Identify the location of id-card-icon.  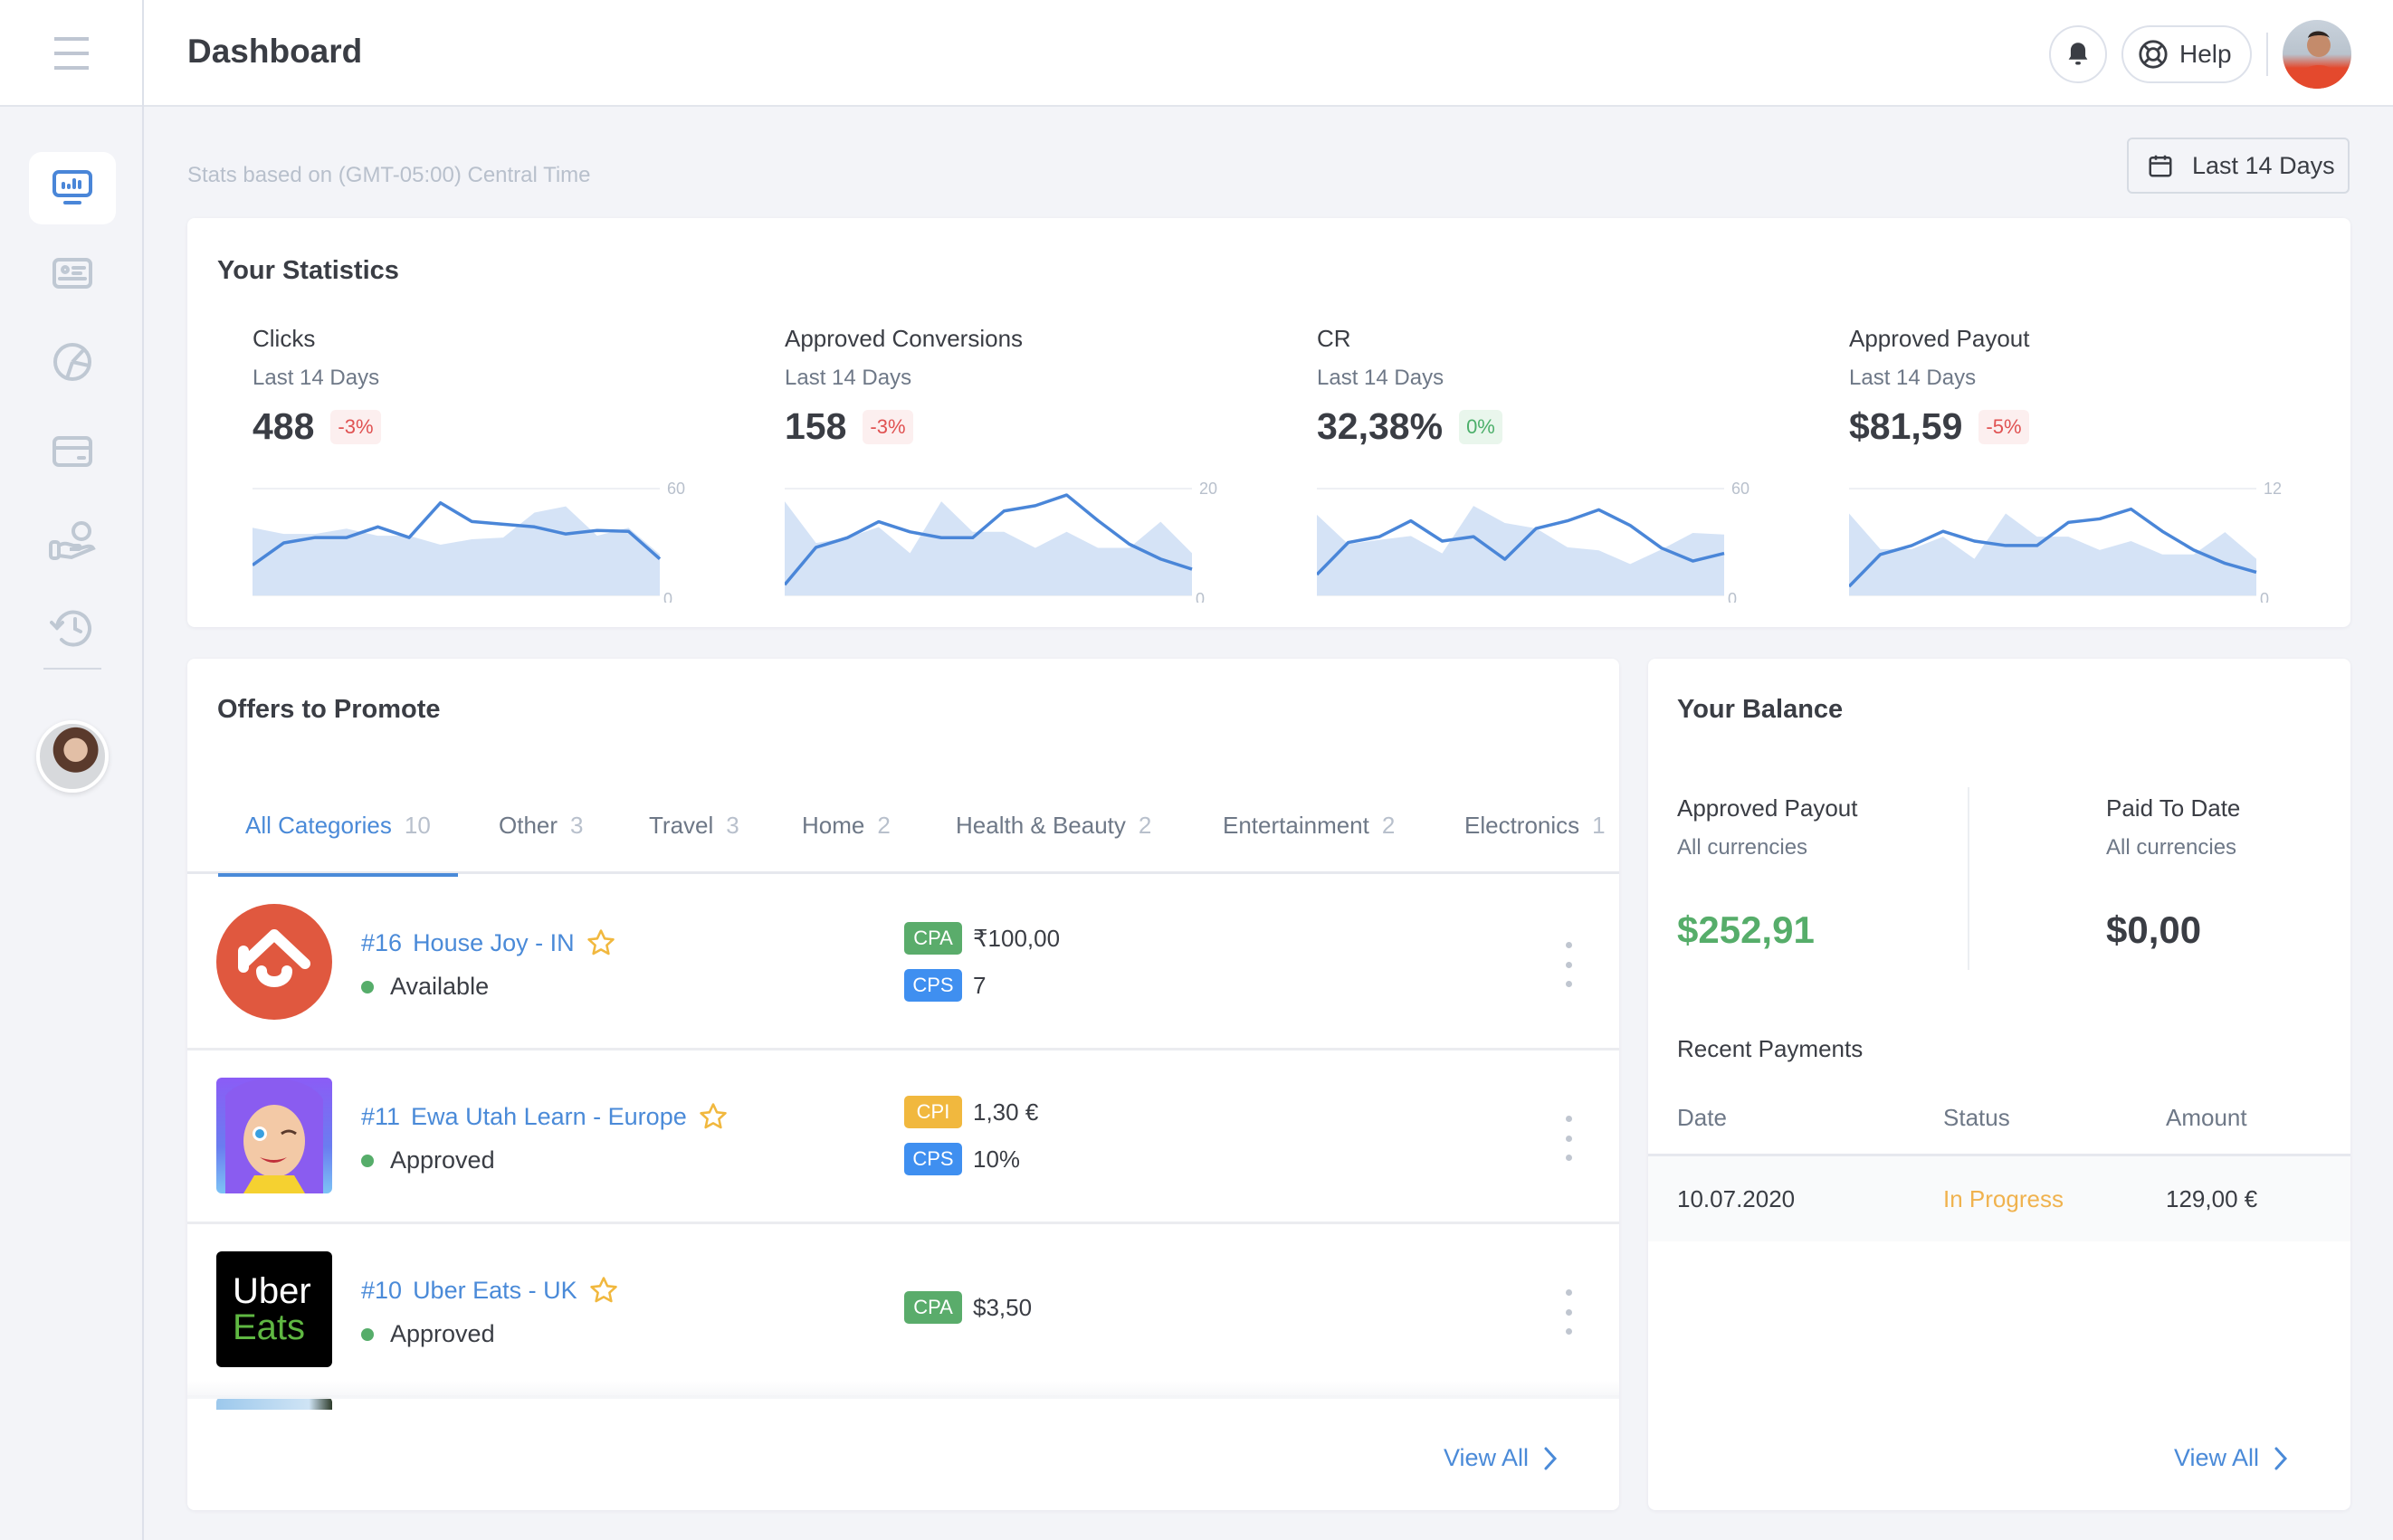
(72, 273).